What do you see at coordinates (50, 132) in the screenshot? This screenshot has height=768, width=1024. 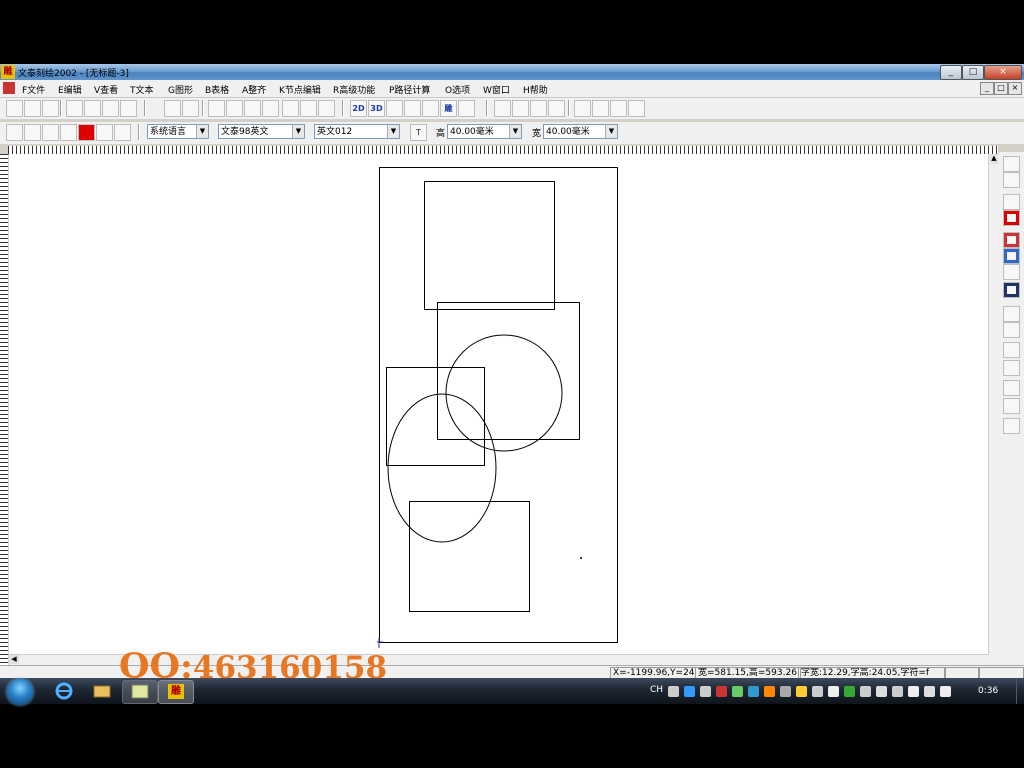 I see `zoom-select-icon` at bounding box center [50, 132].